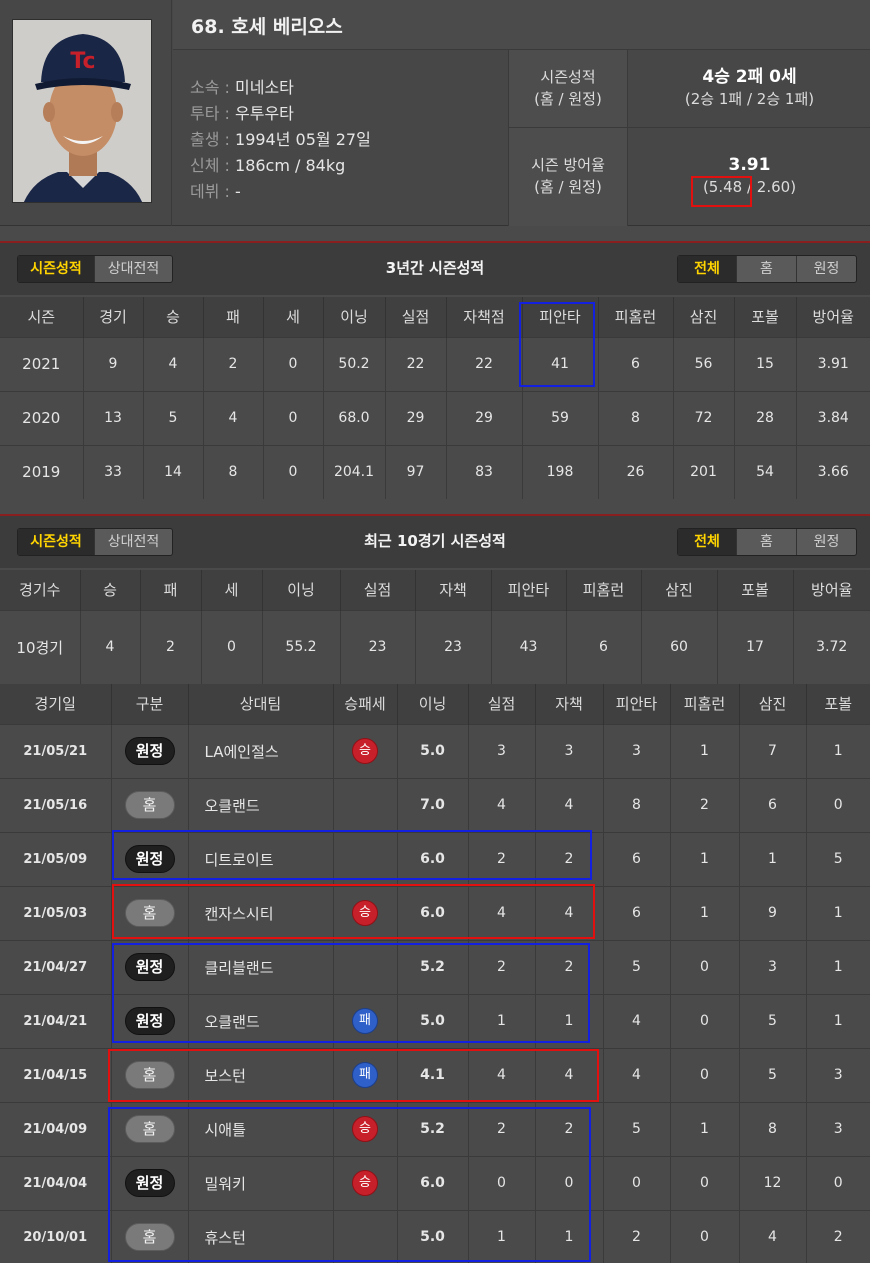 This screenshot has width=870, height=1263. I want to click on game-date: 21/04/09, so click(55, 1128).